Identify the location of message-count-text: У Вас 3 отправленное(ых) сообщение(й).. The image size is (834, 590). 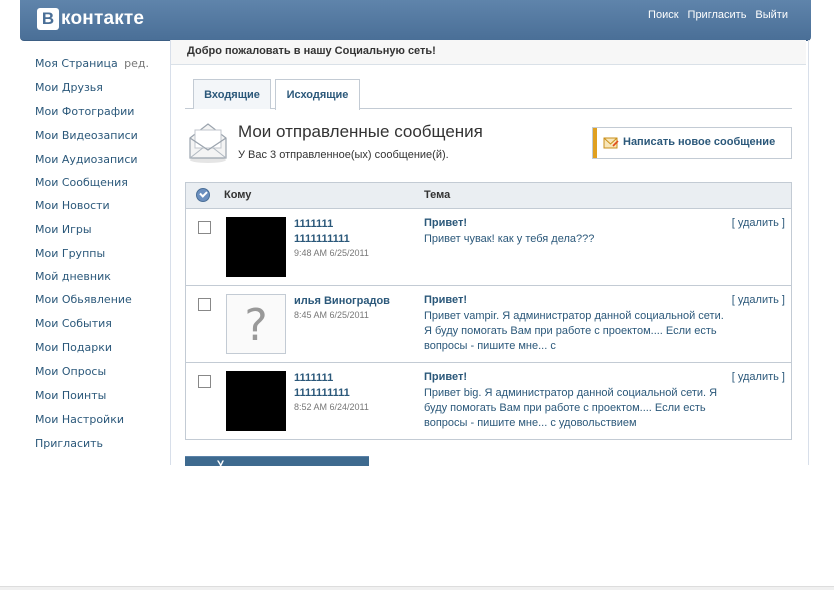
(343, 155).